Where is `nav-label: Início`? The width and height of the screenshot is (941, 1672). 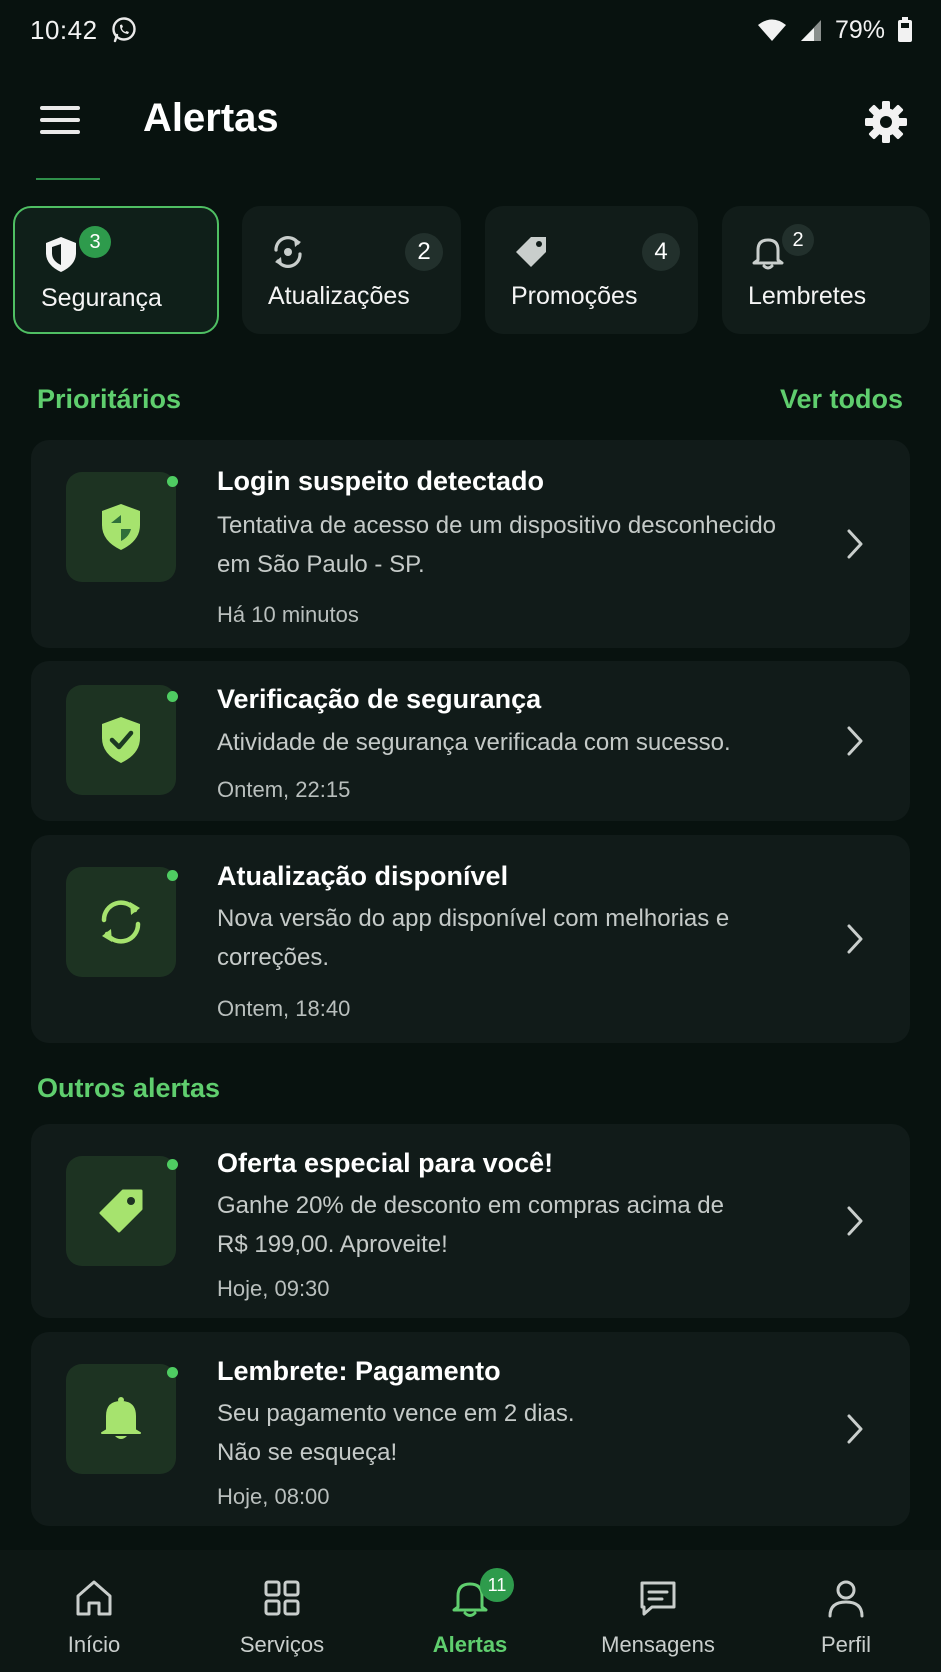 nav-label: Início is located at coordinates (94, 1644).